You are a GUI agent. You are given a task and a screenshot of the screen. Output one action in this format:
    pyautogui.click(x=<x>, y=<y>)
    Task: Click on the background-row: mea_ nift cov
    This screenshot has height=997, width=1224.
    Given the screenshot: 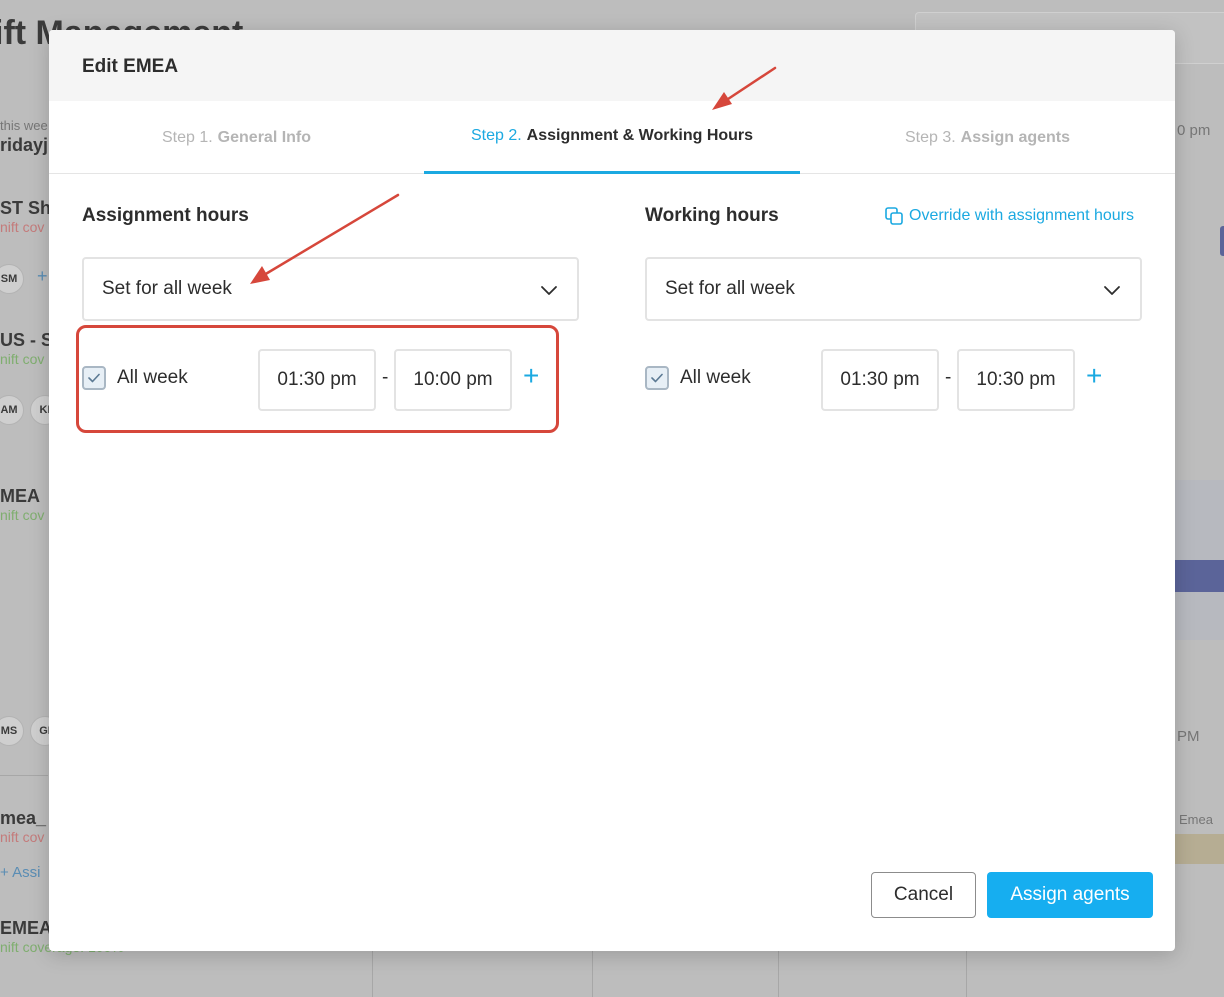 What is the action you would take?
    pyautogui.click(x=23, y=826)
    